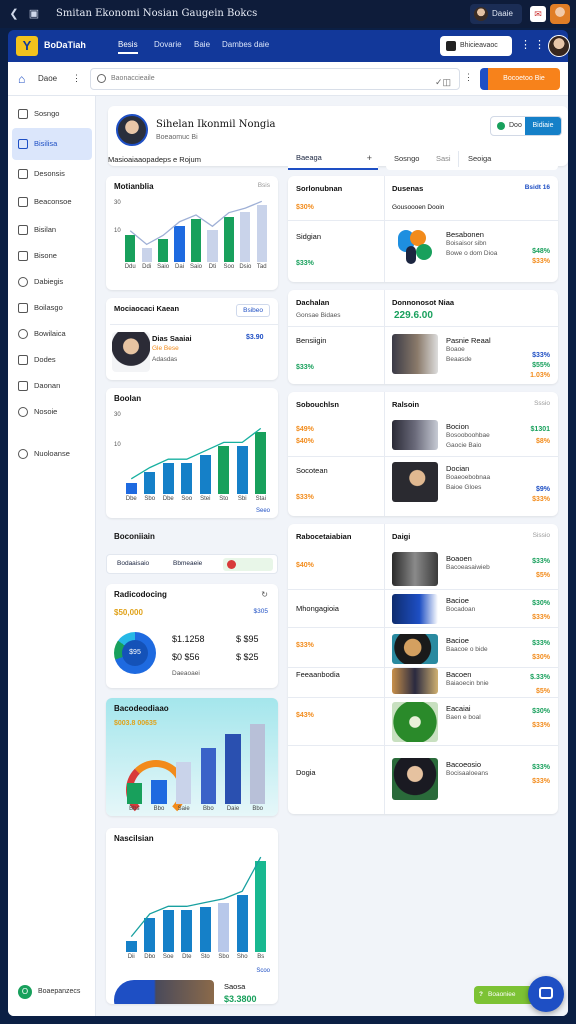  What do you see at coordinates (459, 558) in the screenshot?
I see `news-title: Boaoen` at bounding box center [459, 558].